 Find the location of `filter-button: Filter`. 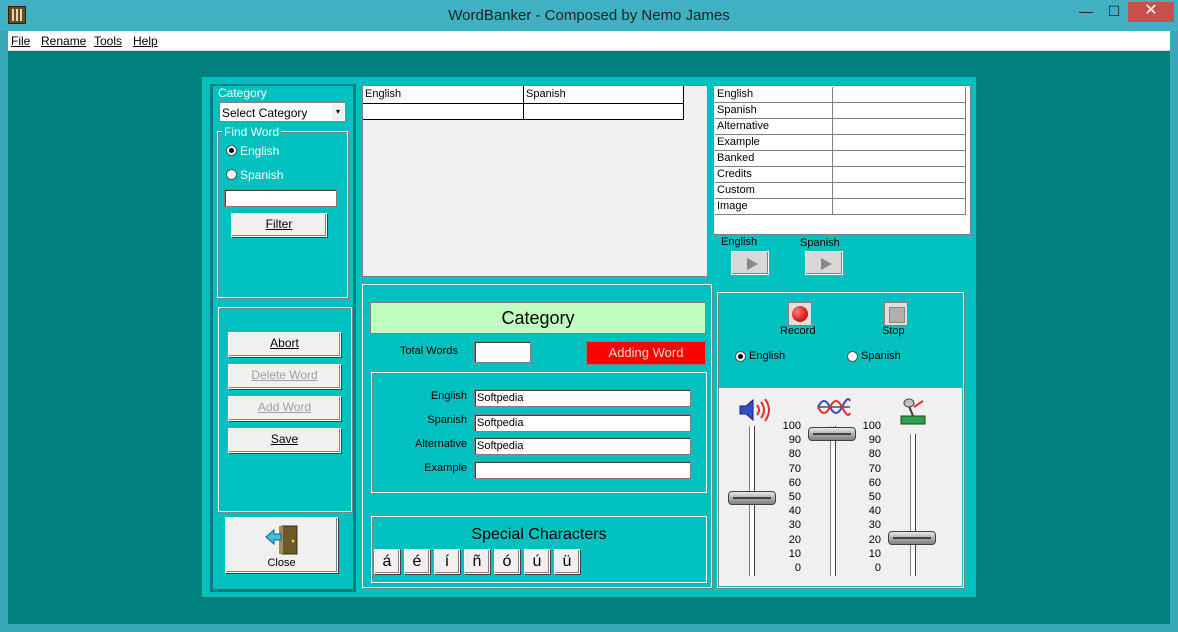

filter-button: Filter is located at coordinates (279, 225).